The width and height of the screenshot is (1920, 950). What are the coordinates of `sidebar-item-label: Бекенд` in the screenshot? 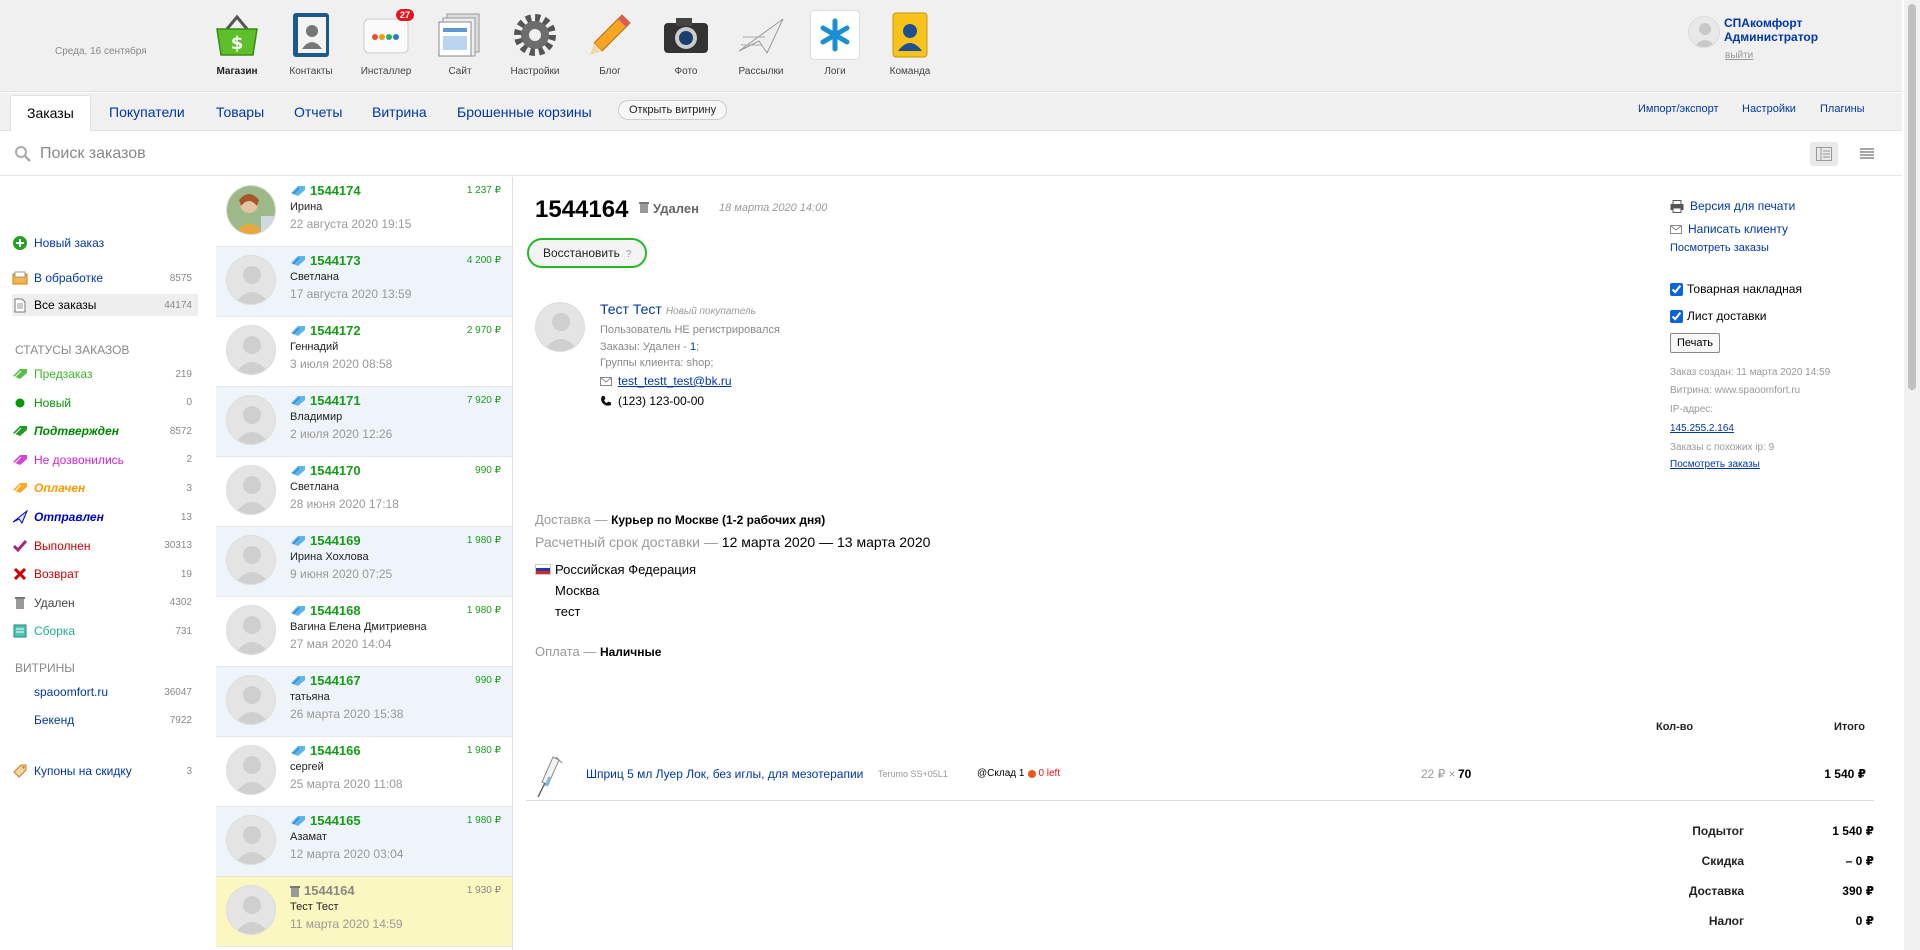 It's located at (102, 720).